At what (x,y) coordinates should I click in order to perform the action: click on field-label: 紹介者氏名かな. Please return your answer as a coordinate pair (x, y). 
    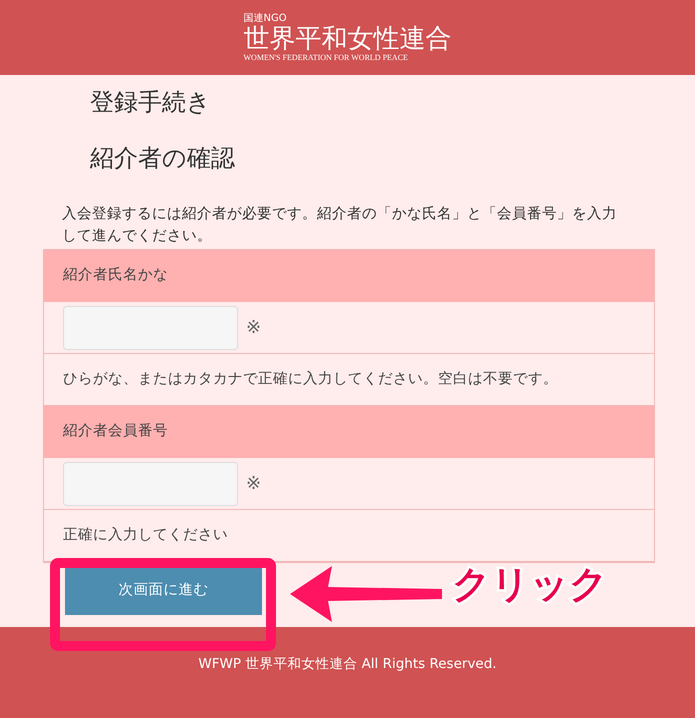
    Looking at the image, I should click on (349, 276).